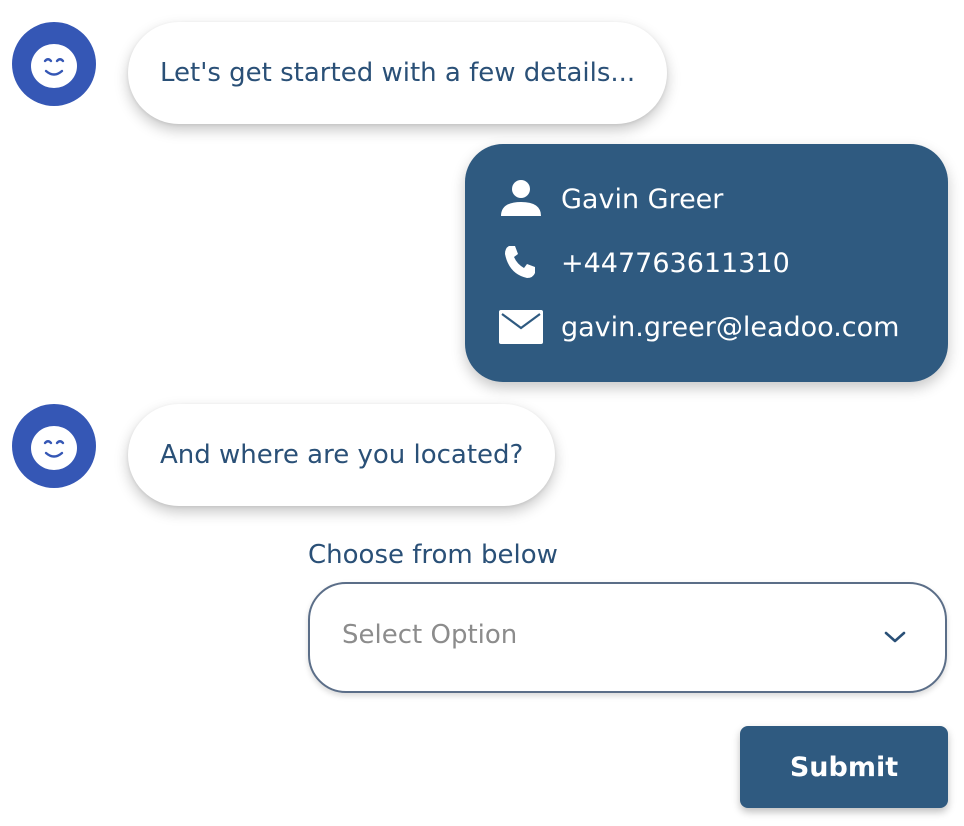 The image size is (964, 826). Describe the element at coordinates (675, 263) in the screenshot. I see `user-phone: +447763611310` at that location.